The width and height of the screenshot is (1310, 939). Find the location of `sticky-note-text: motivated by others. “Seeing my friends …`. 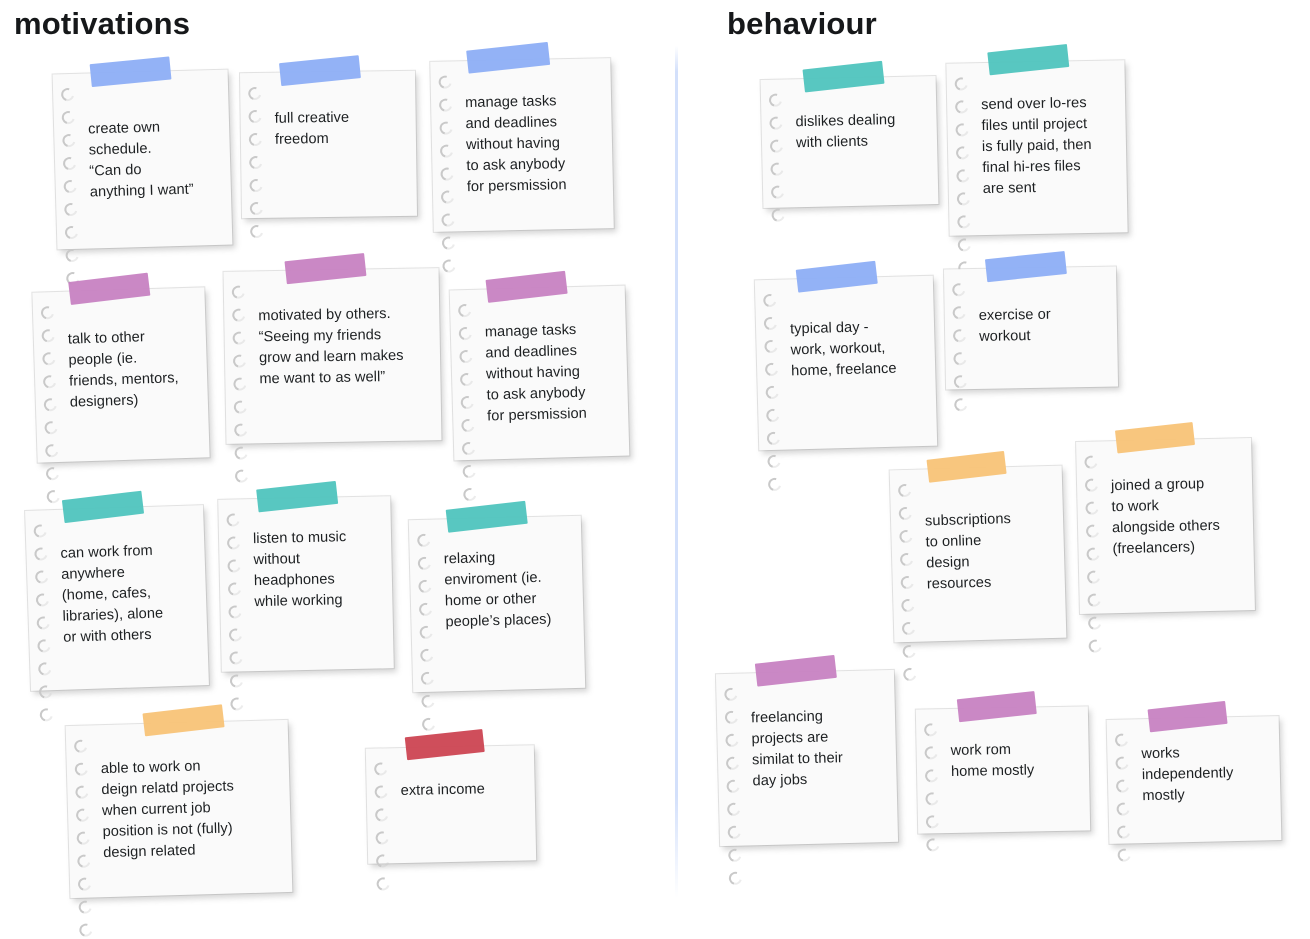

sticky-note-text: motivated by others. “Seeing my friends … is located at coordinates (331, 346).